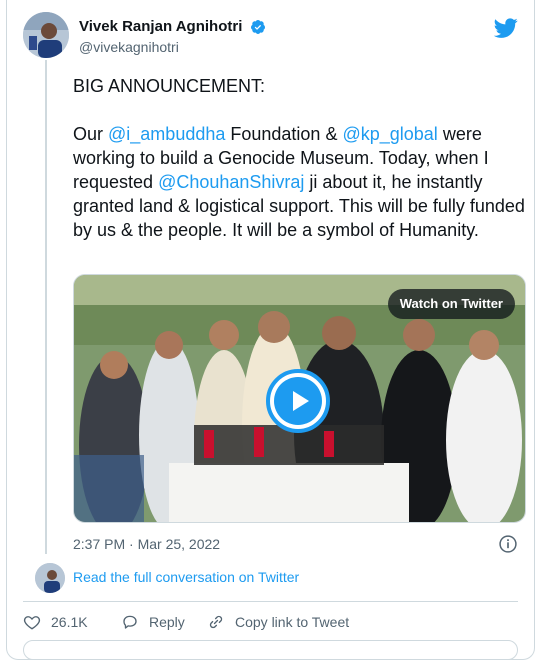  What do you see at coordinates (506, 28) in the screenshot?
I see `twitter-bird-icon` at bounding box center [506, 28].